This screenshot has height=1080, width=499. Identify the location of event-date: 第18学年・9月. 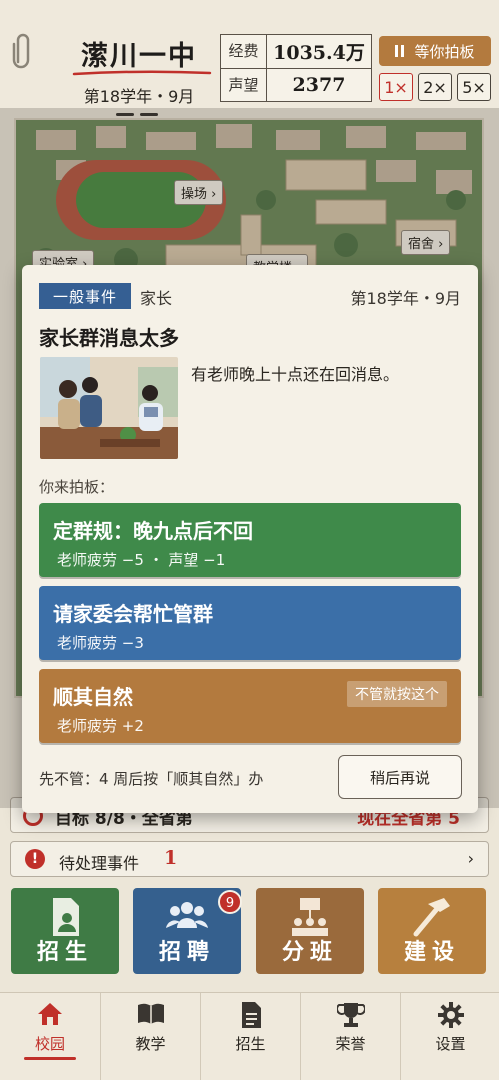
(405, 298).